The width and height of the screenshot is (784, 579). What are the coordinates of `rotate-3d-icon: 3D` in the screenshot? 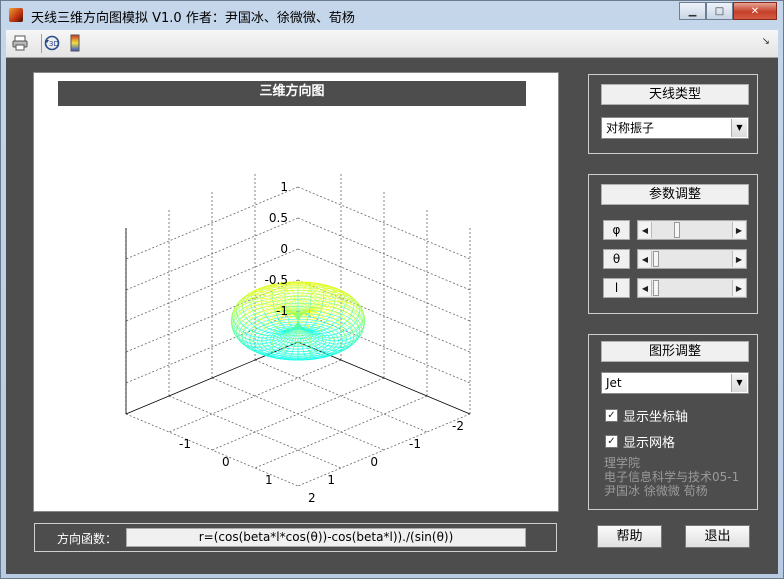 It's located at (52, 43).